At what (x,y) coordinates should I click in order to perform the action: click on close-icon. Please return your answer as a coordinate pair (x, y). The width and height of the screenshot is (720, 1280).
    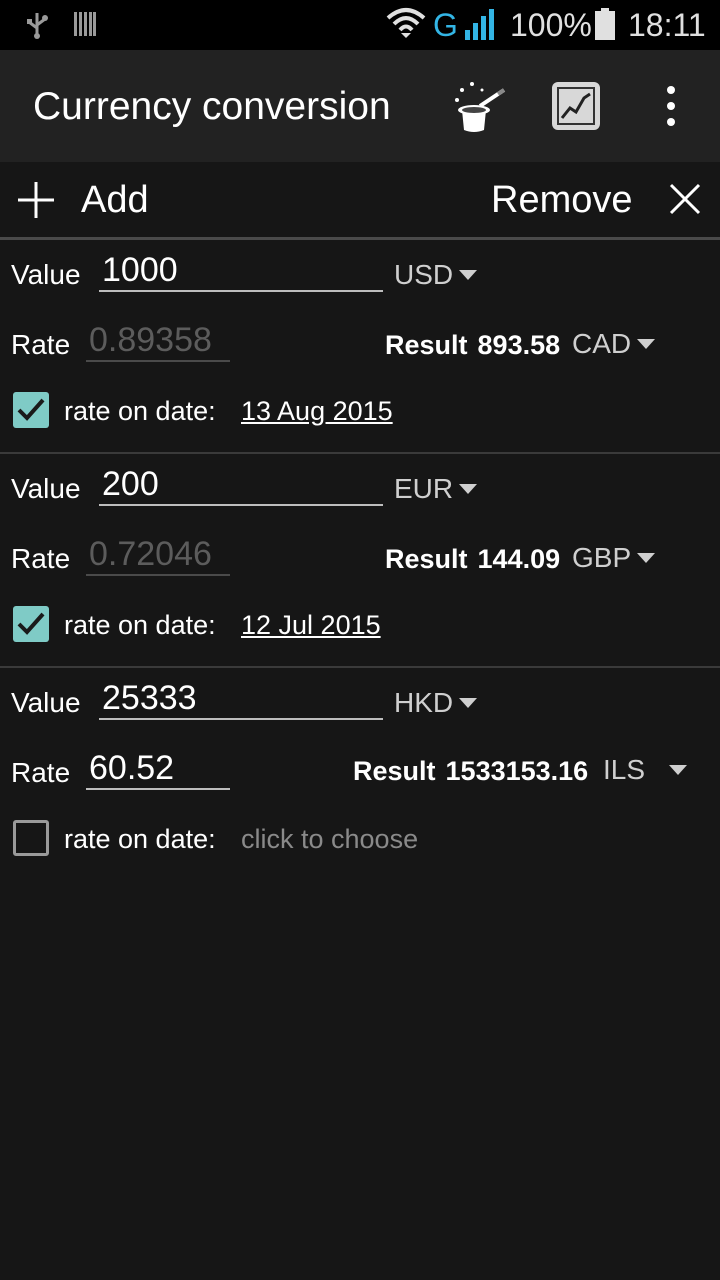
    Looking at the image, I should click on (685, 199).